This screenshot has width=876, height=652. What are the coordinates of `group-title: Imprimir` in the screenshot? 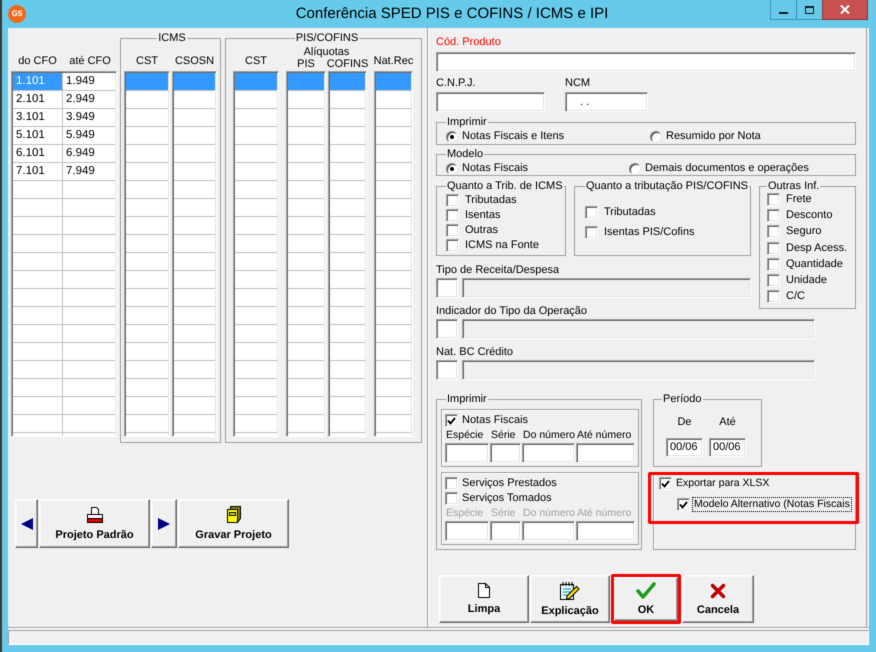 It's located at (467, 399).